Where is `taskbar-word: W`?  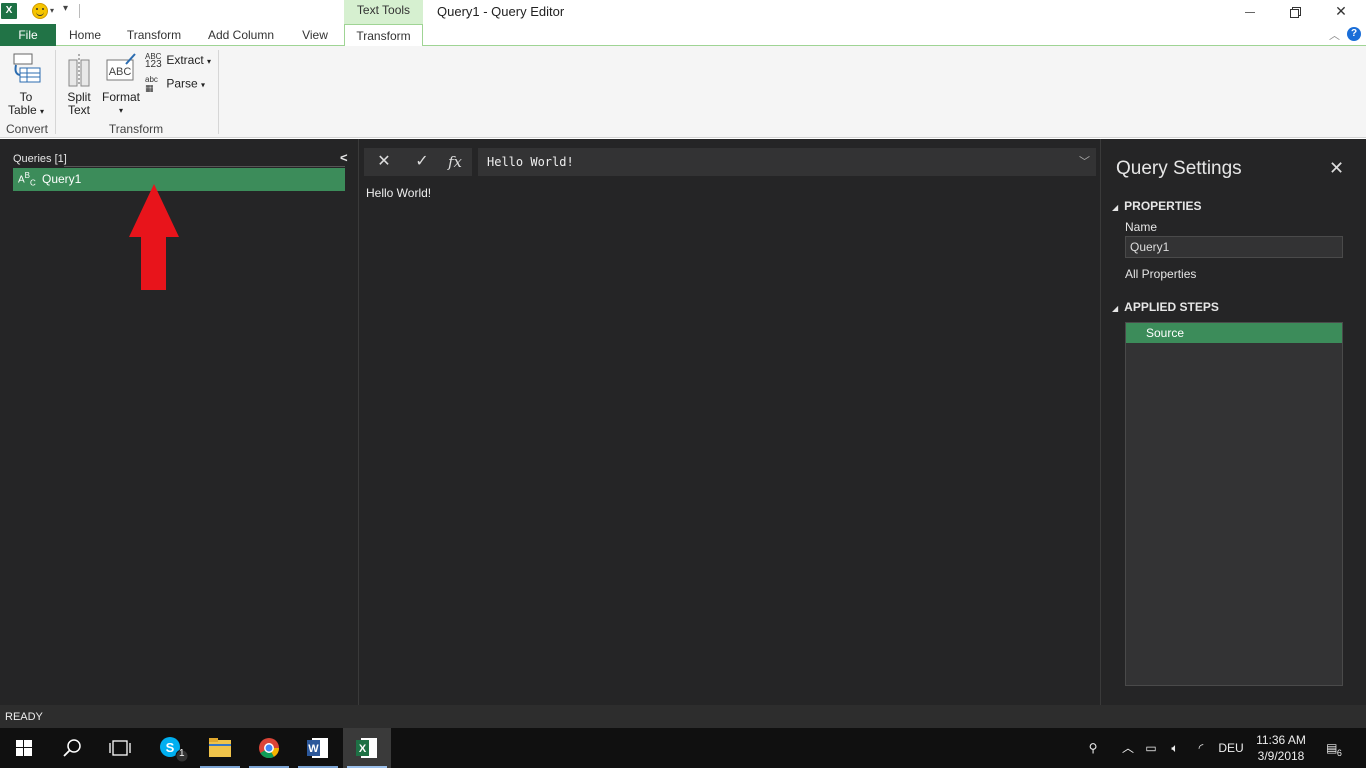
taskbar-word: W is located at coordinates (318, 748).